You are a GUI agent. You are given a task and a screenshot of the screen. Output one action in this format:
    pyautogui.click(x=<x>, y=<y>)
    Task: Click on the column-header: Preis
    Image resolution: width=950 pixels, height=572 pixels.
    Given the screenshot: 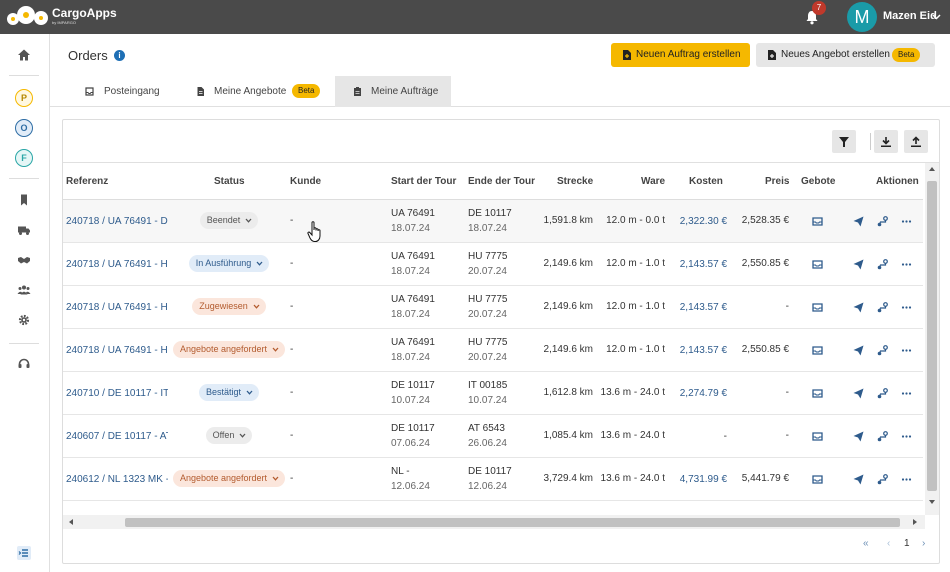 What is the action you would take?
    pyautogui.click(x=777, y=181)
    